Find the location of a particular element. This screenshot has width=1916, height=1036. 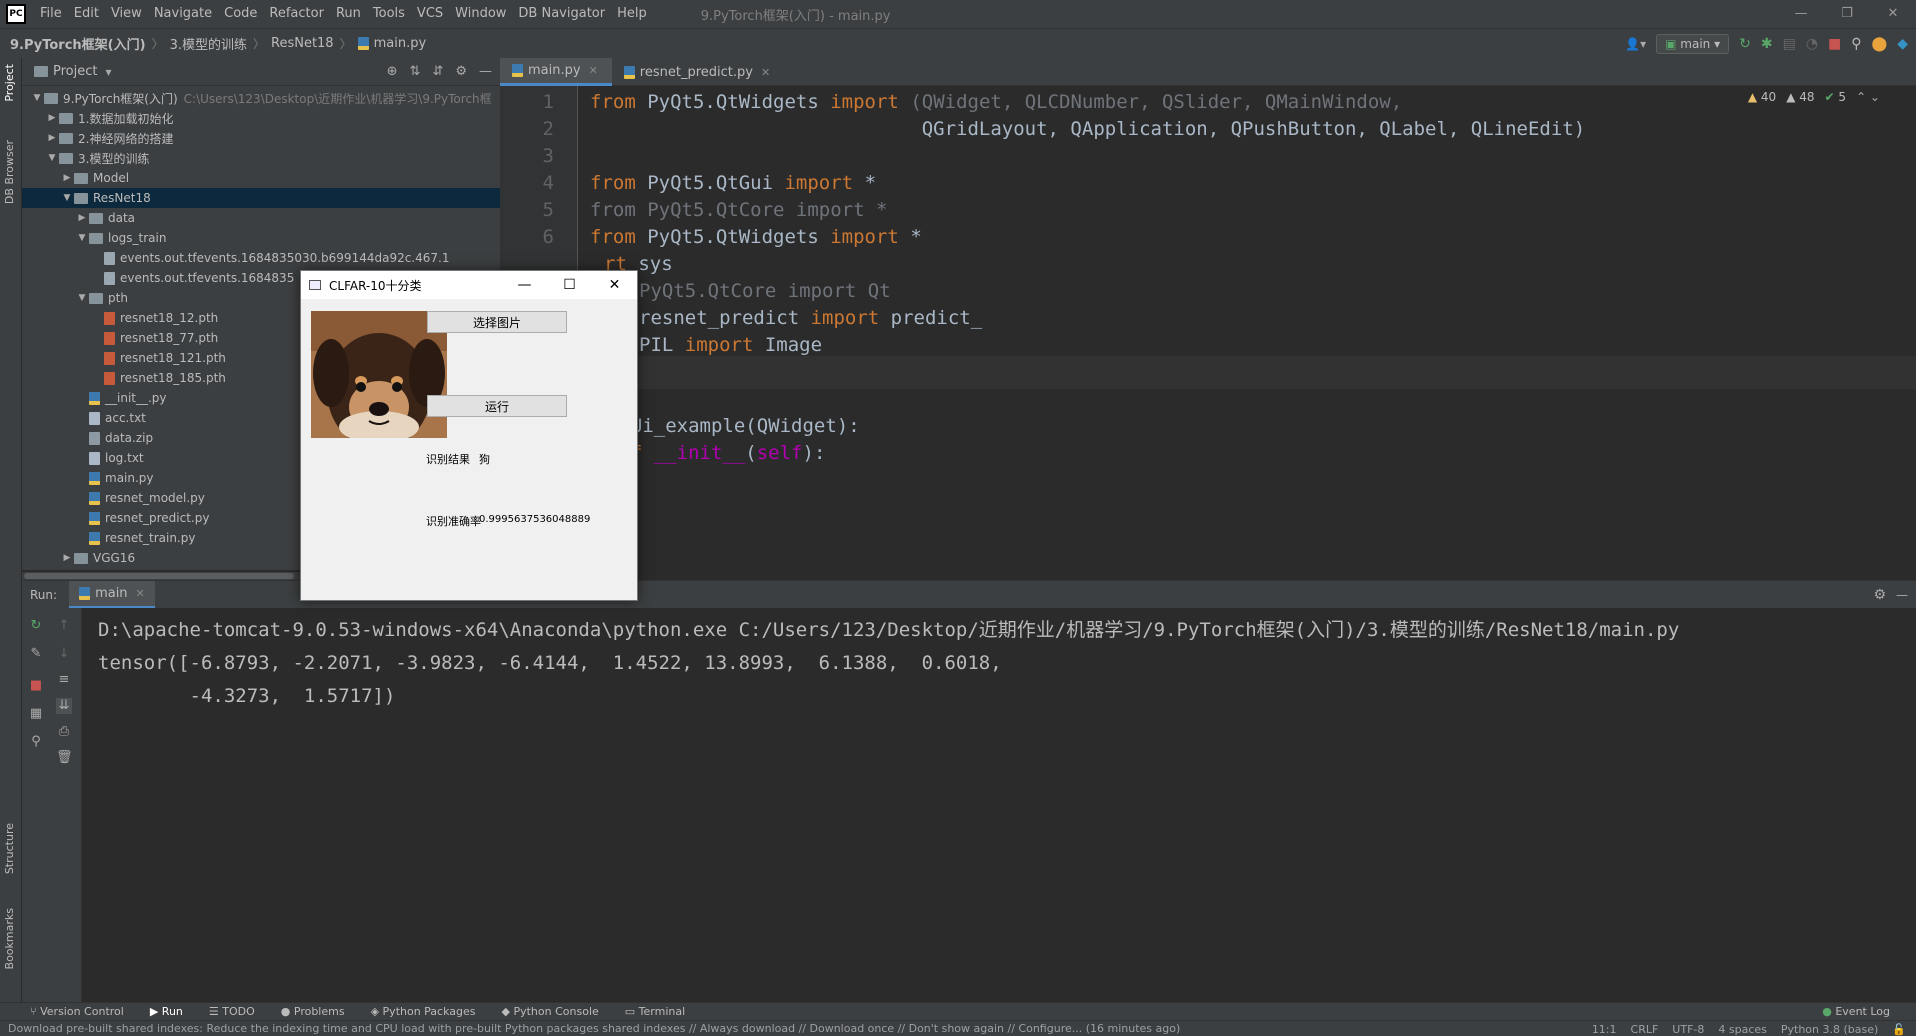

search-icon: ⚲ is located at coordinates (1856, 44).